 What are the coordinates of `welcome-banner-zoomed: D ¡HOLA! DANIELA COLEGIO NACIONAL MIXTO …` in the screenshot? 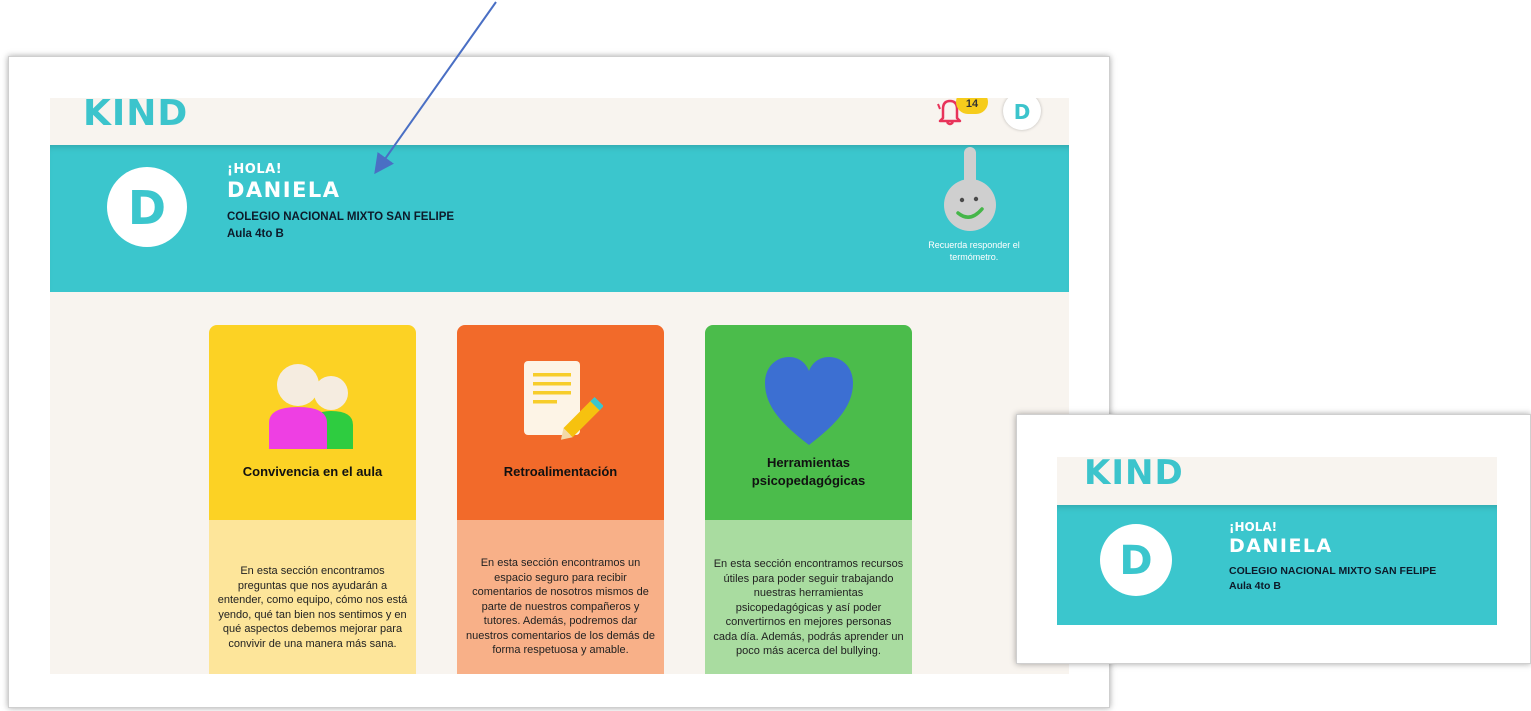 It's located at (1277, 565).